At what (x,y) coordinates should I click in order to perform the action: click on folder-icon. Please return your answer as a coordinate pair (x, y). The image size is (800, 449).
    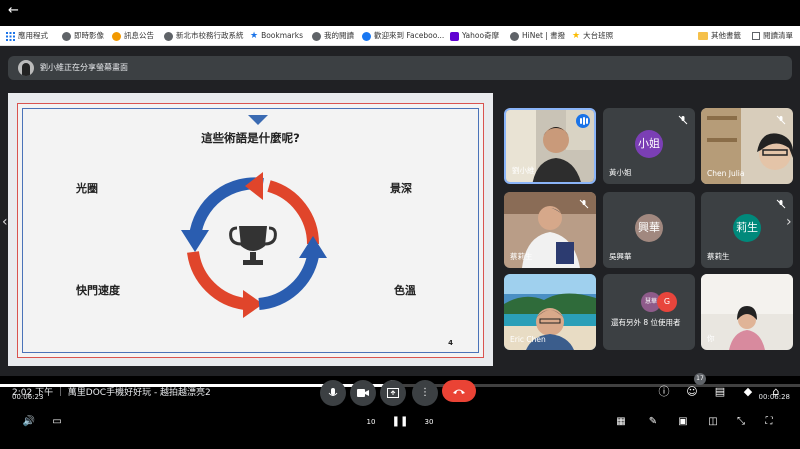
    Looking at the image, I should click on (703, 36).